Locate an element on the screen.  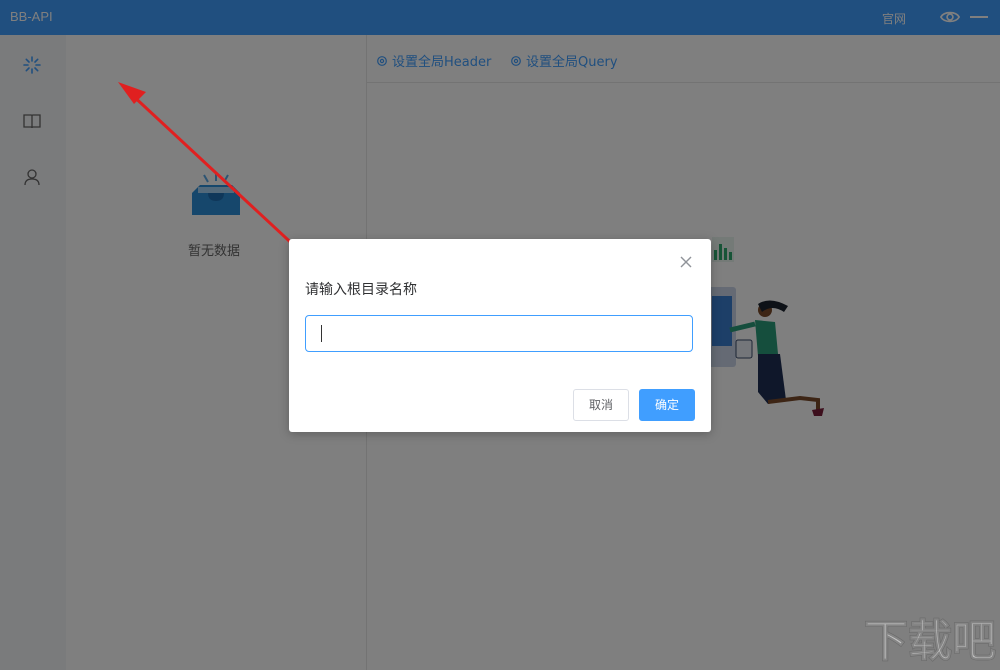
text-caret is located at coordinates (321, 333).